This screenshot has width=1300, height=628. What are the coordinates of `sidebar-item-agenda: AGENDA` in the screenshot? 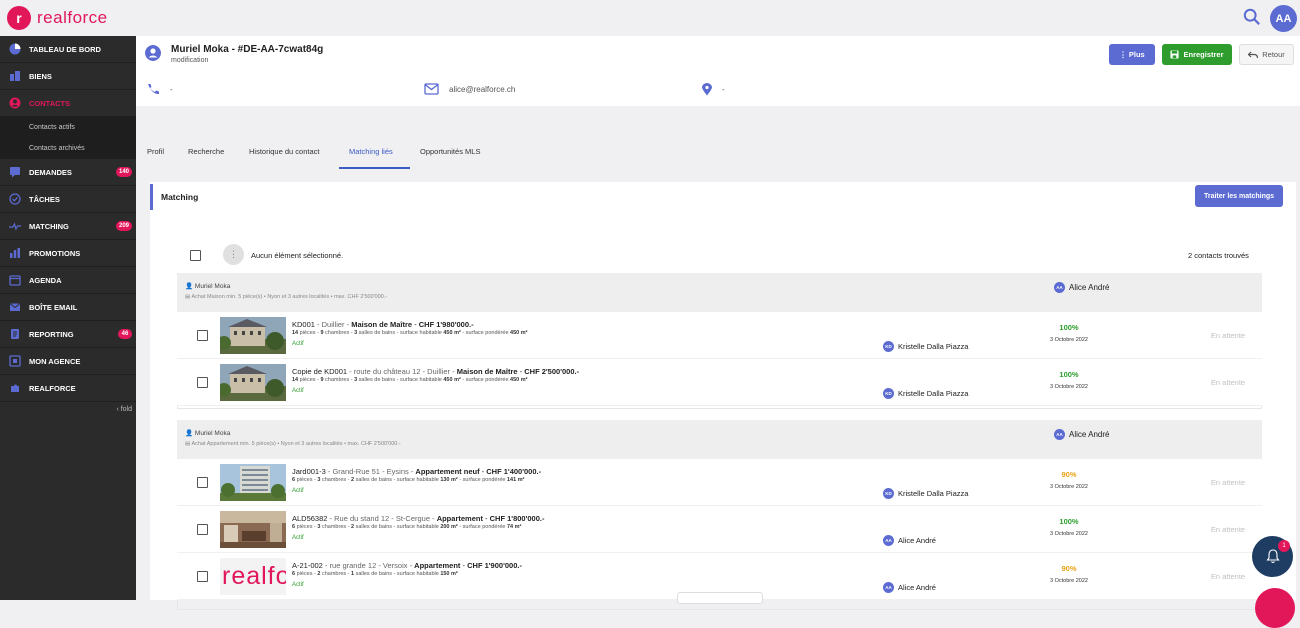 It's located at (68, 280).